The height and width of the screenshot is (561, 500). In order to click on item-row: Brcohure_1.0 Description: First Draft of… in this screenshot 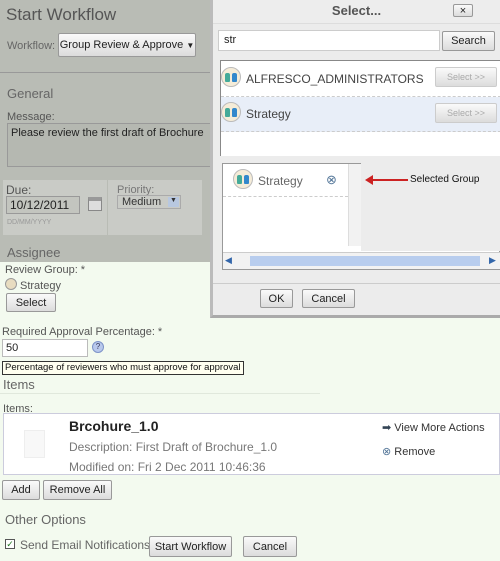, I will do `click(251, 444)`.